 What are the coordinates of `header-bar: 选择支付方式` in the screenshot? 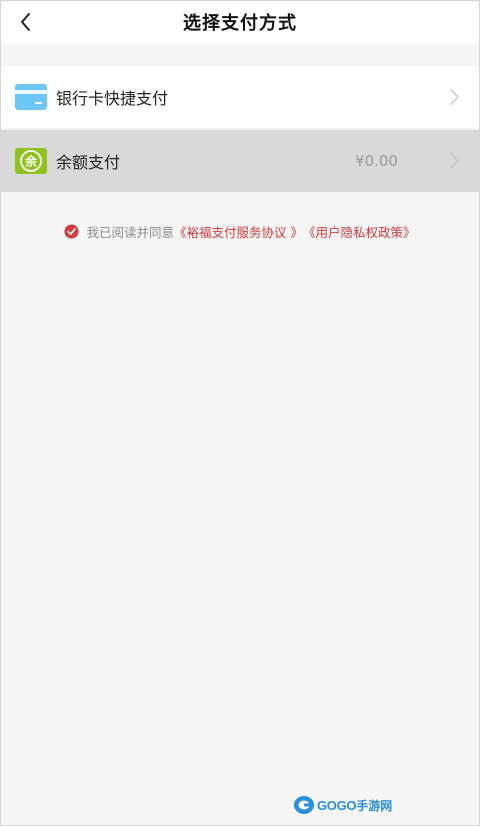 It's located at (240, 22).